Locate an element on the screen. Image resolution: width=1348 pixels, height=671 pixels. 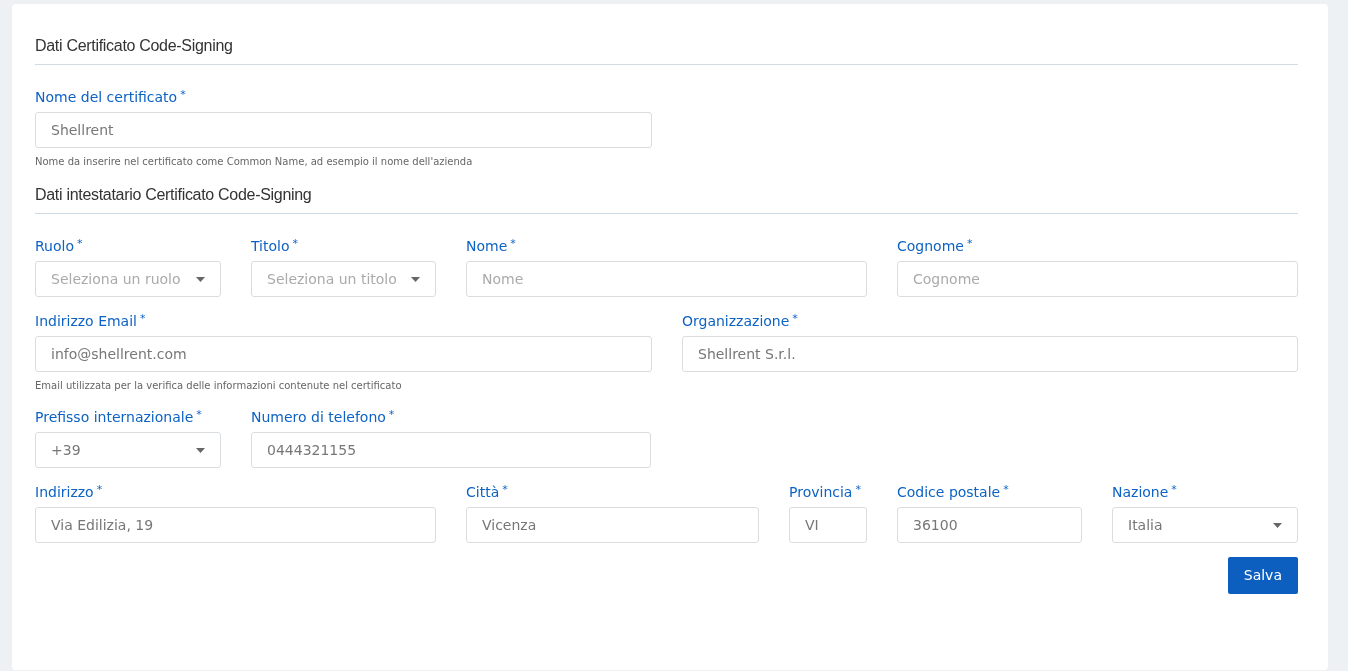
field-label: Nome * is located at coordinates (491, 246).